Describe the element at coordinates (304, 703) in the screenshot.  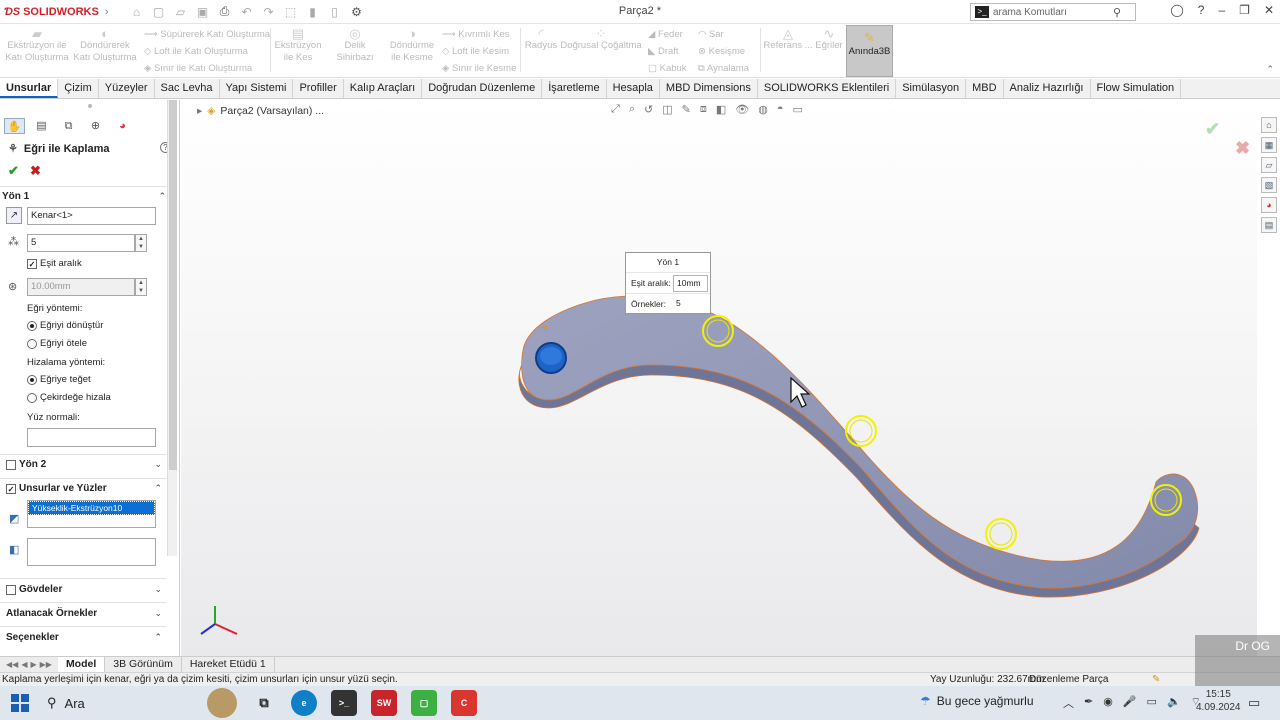
I see `edge-browser-icon: e` at that location.